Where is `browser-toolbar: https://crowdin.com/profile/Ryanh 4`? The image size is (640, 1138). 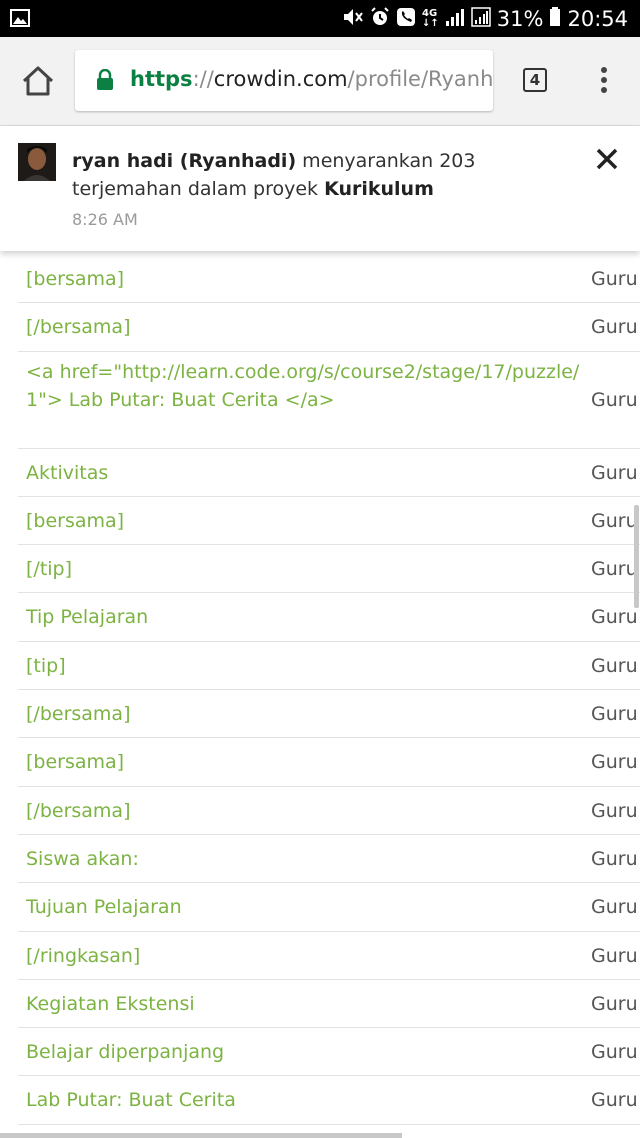 browser-toolbar: https://crowdin.com/profile/Ryanh 4 is located at coordinates (320, 81).